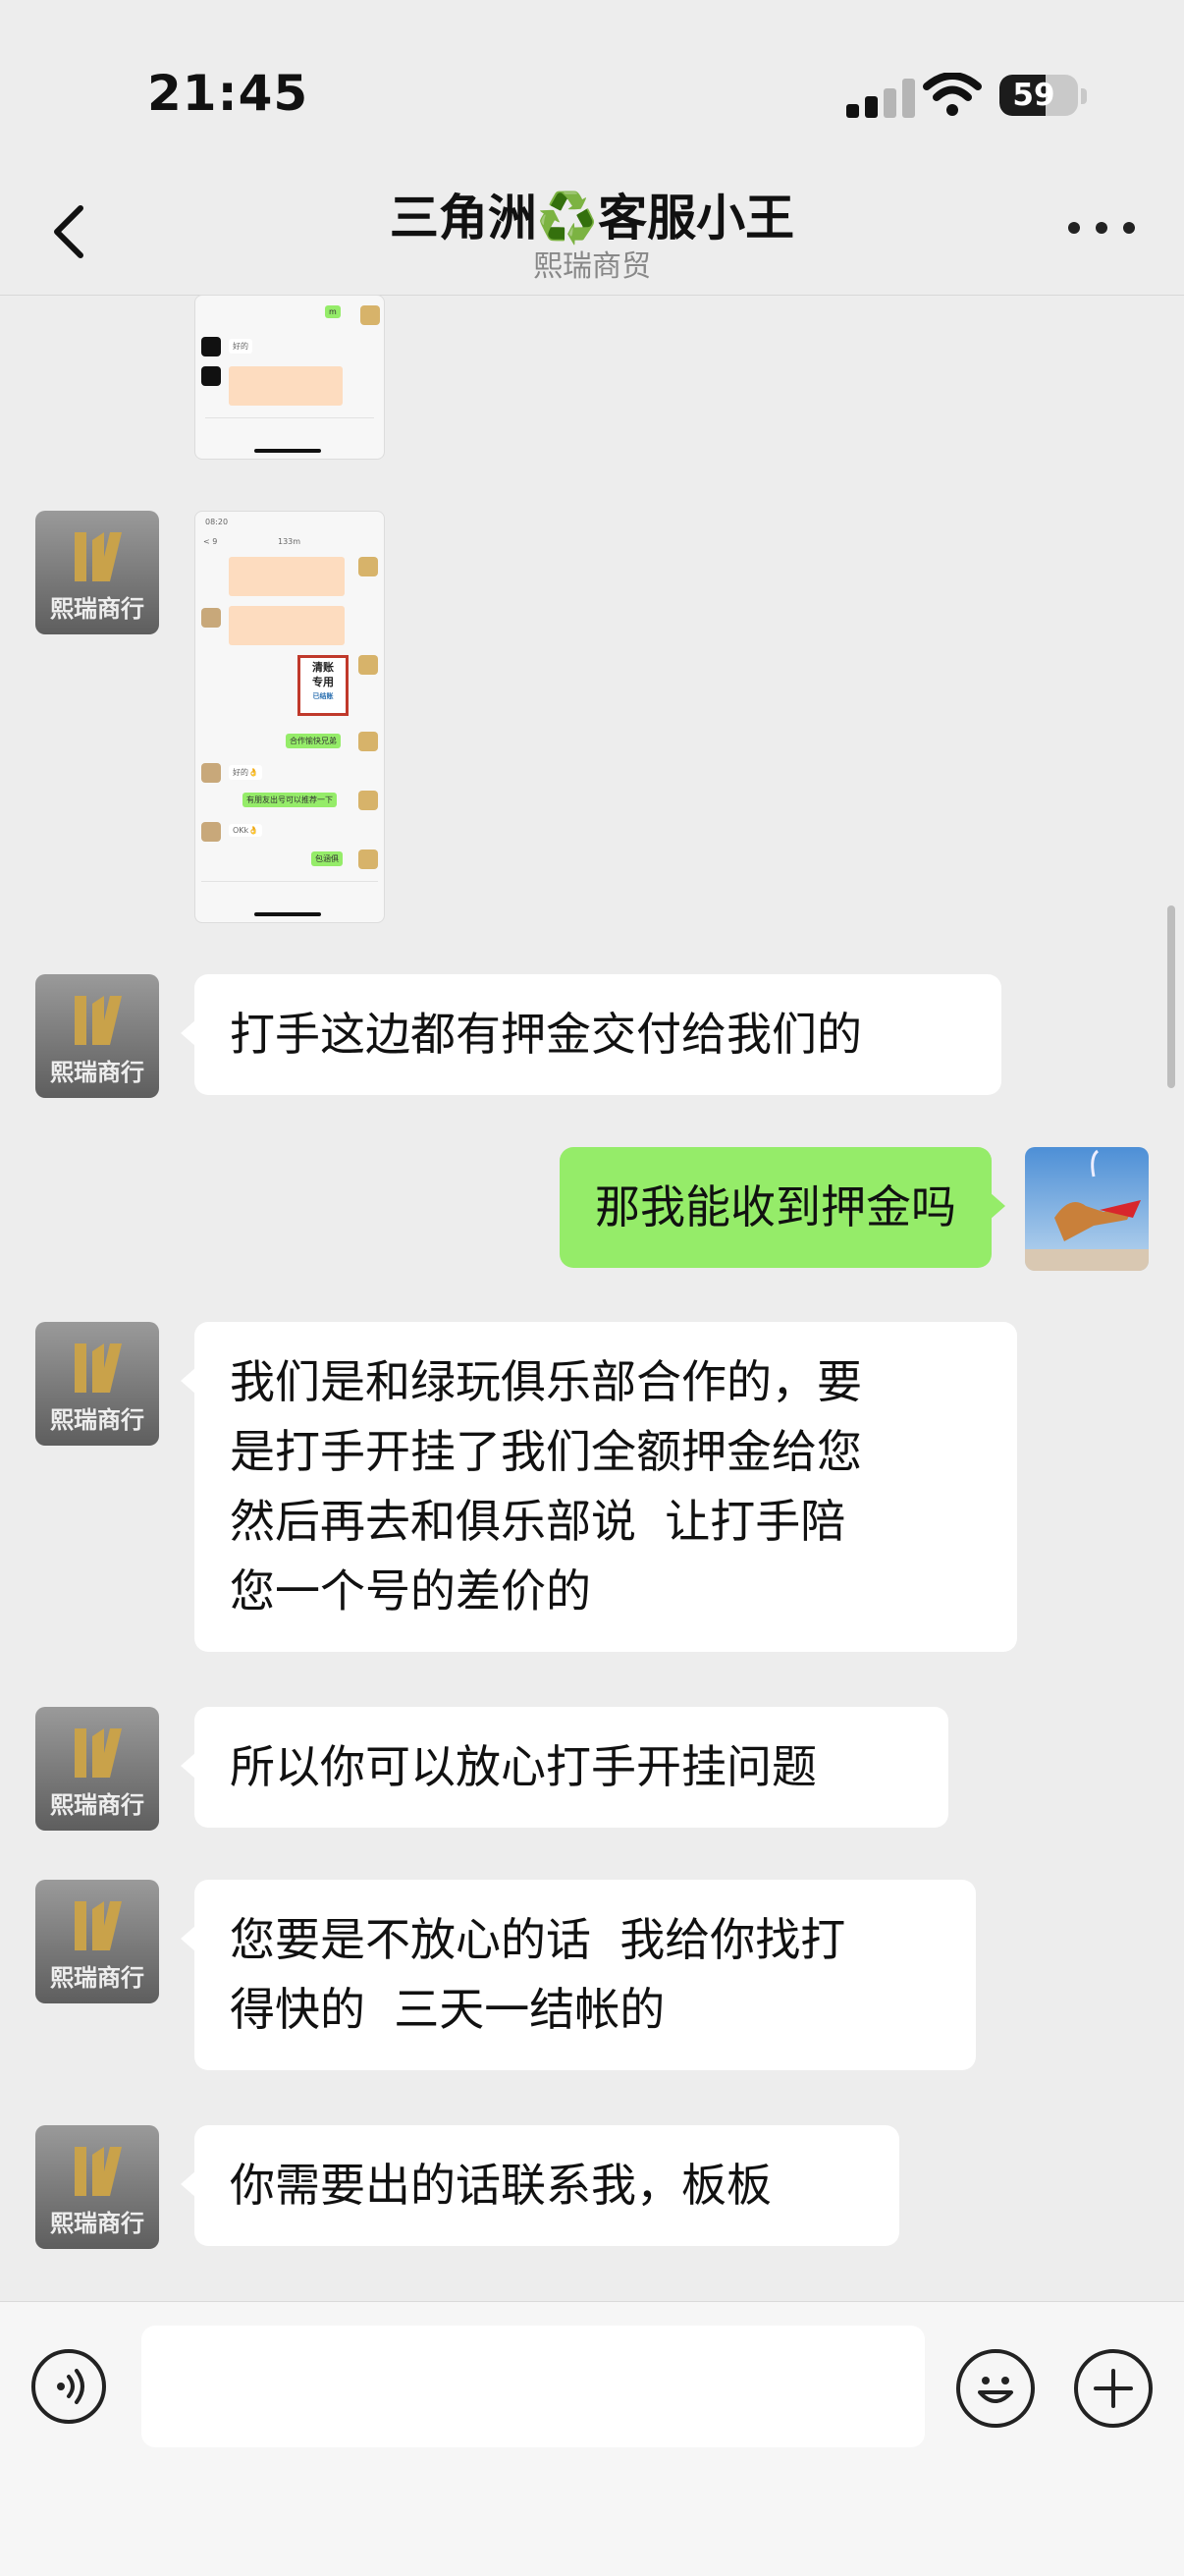 Image resolution: width=1184 pixels, height=2576 pixels. Describe the element at coordinates (881, 97) in the screenshot. I see `signal-icon` at that location.